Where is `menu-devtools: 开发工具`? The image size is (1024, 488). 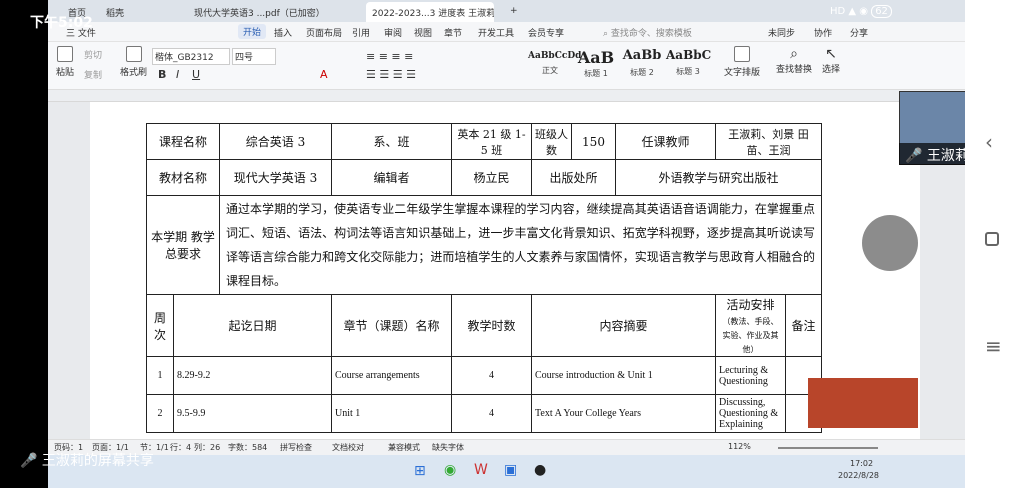
menu-devtools: 开发工具 is located at coordinates (496, 32).